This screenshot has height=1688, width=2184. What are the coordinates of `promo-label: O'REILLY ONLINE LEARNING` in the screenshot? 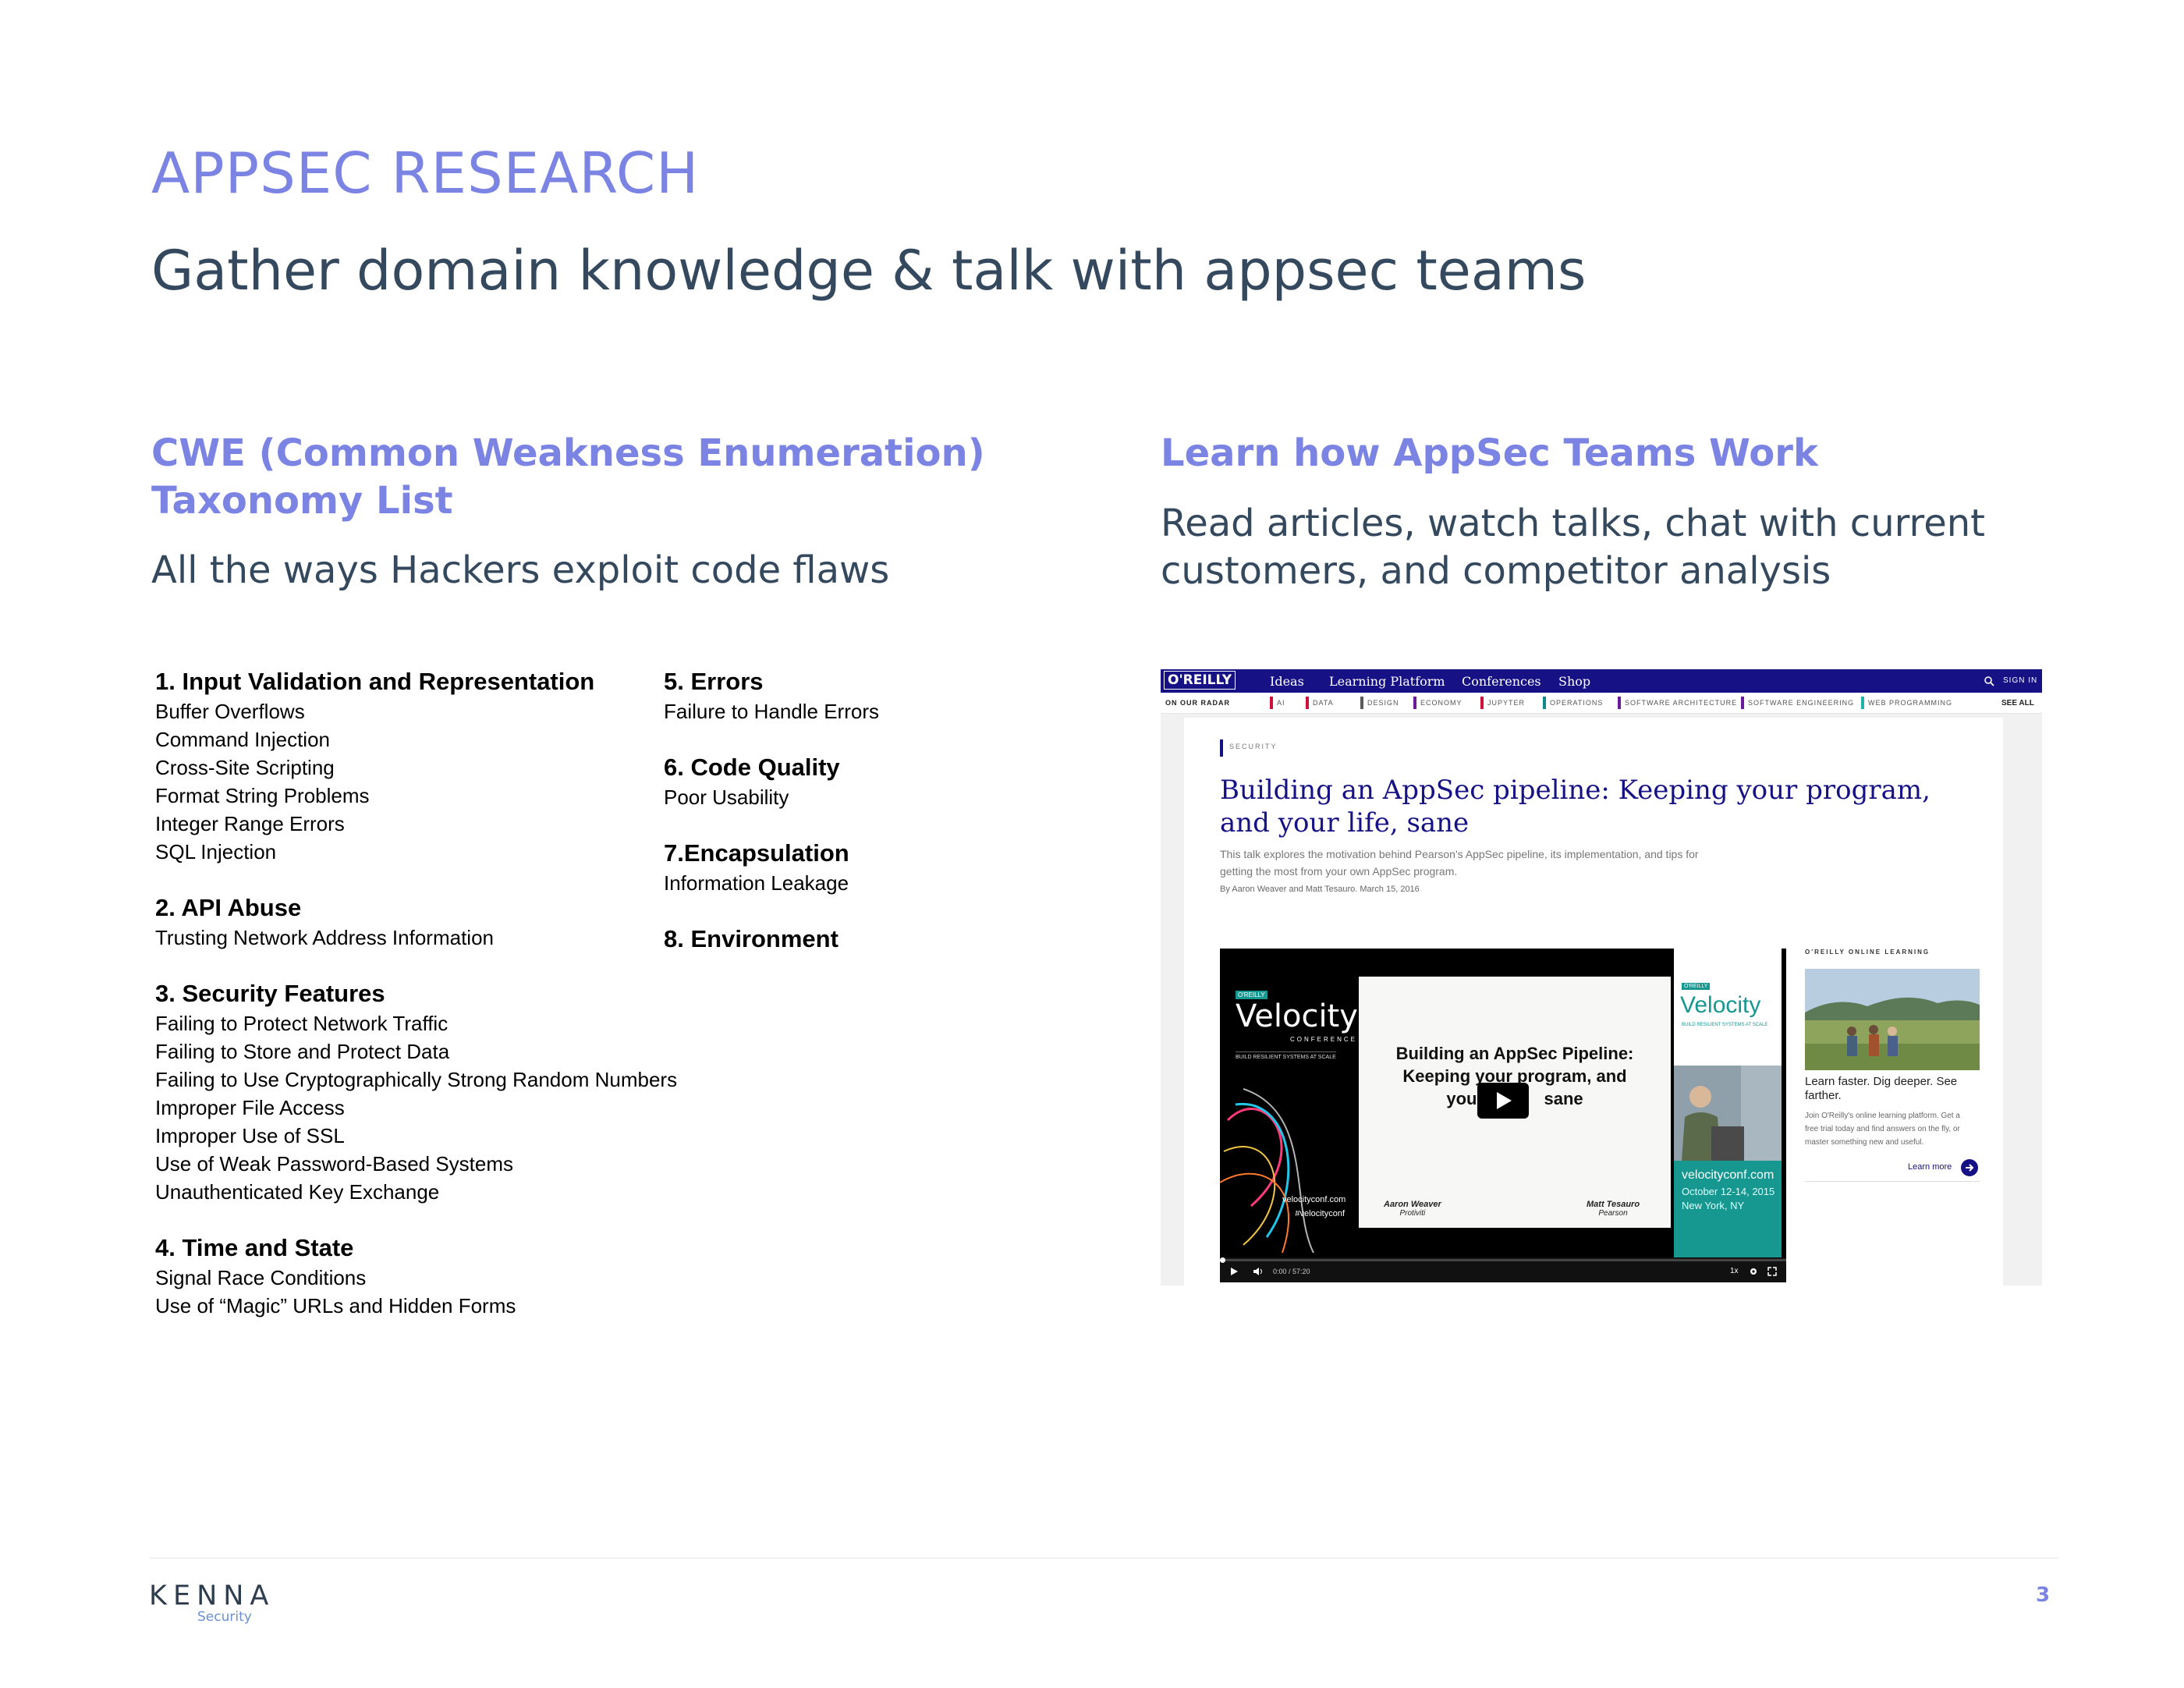 It's located at (1868, 952).